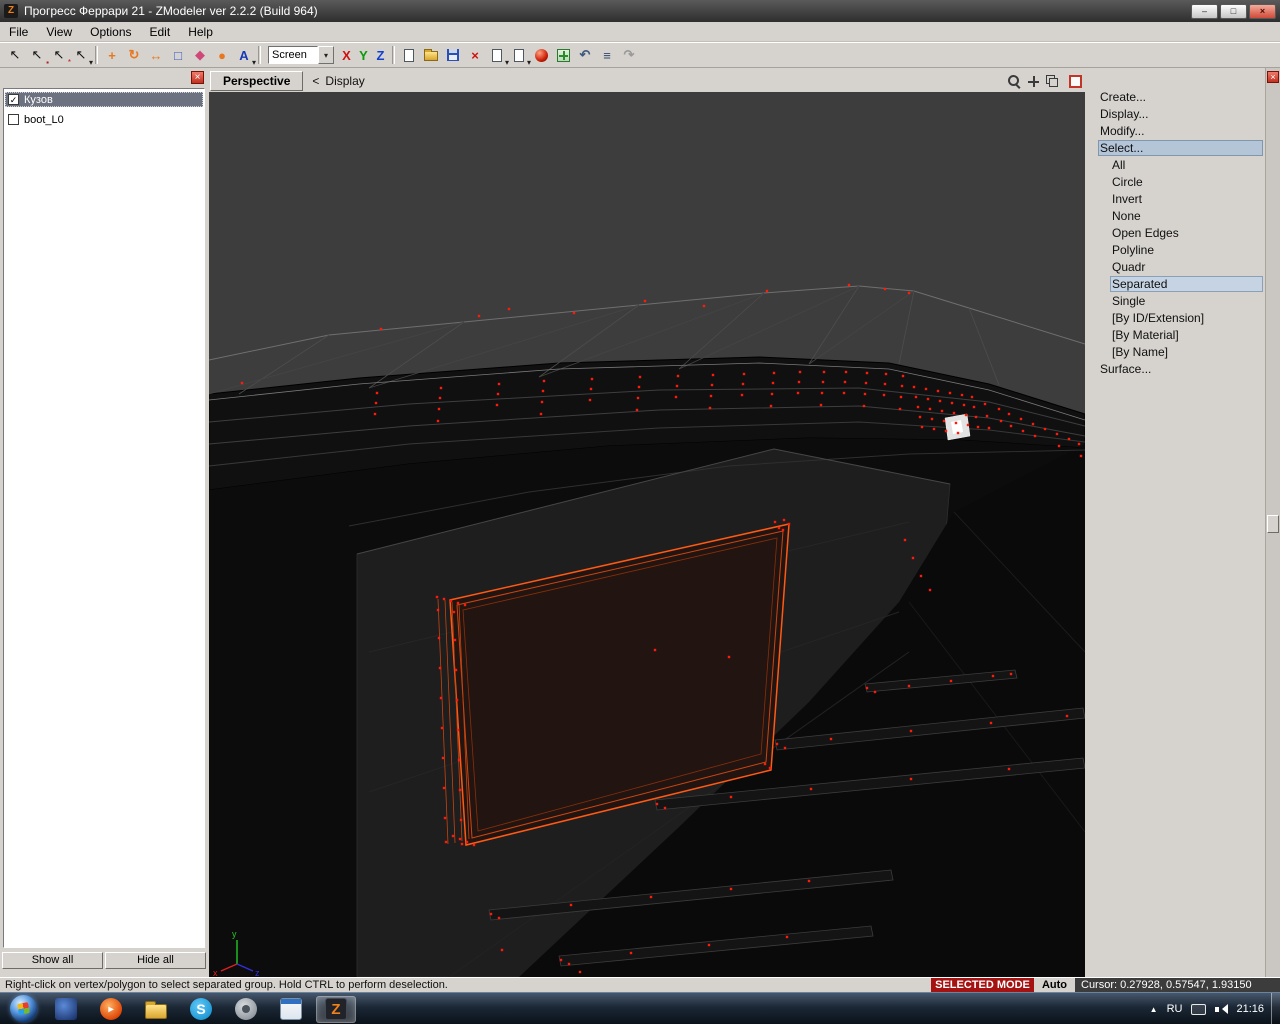 This screenshot has width=1280, height=1024. Describe the element at coordinates (96, 55) in the screenshot. I see `toolbar-separator` at that location.